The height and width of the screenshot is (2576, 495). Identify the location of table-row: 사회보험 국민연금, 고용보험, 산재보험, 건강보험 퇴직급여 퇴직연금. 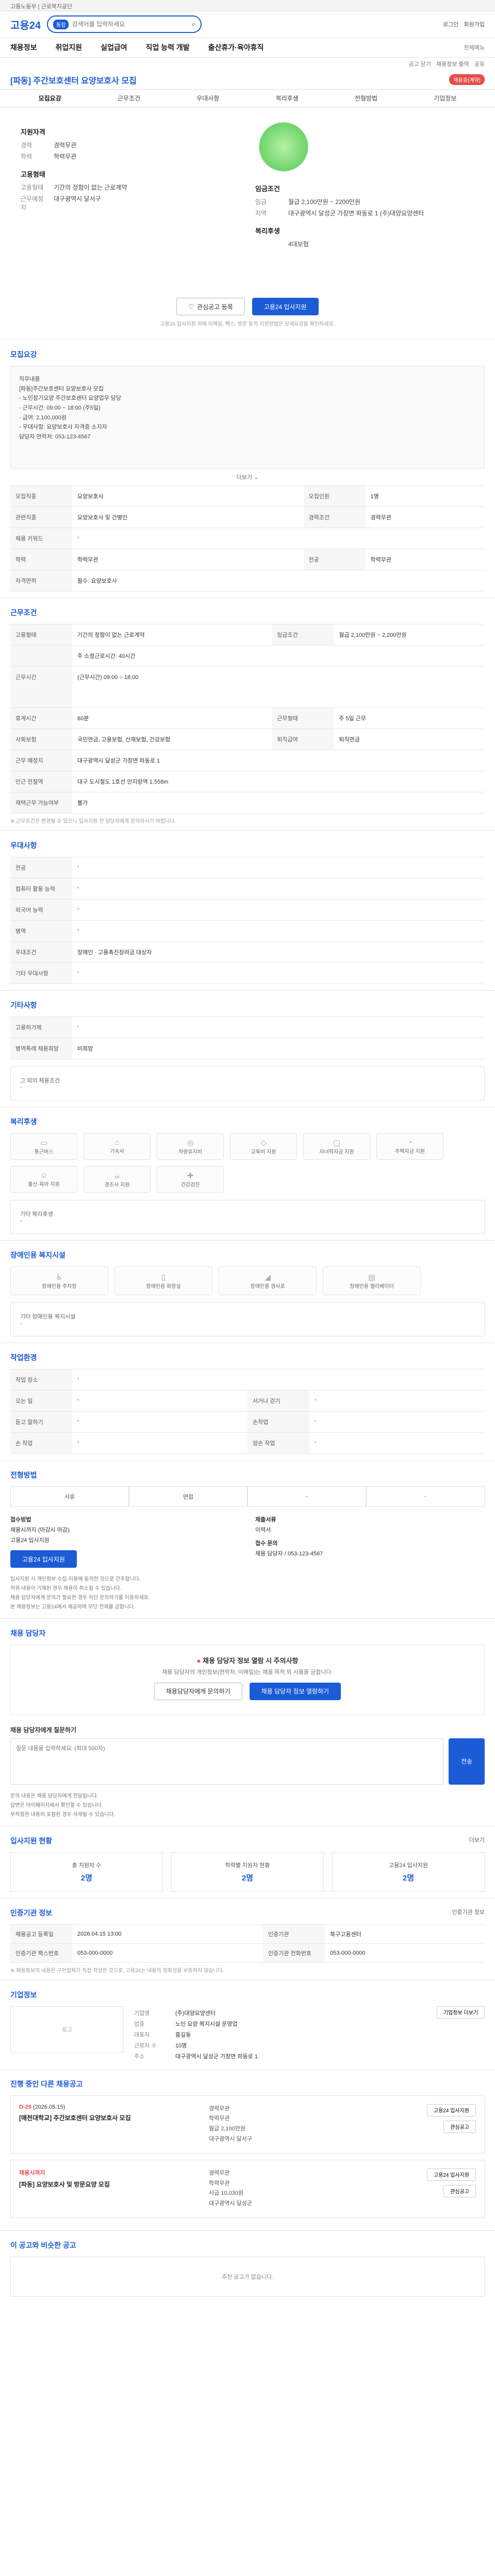
(247, 739).